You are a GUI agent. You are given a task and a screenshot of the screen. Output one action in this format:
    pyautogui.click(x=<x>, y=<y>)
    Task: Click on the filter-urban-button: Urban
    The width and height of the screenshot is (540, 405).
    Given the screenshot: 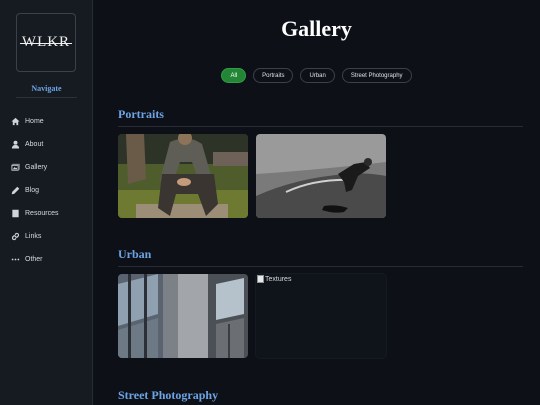 What is the action you would take?
    pyautogui.click(x=317, y=75)
    